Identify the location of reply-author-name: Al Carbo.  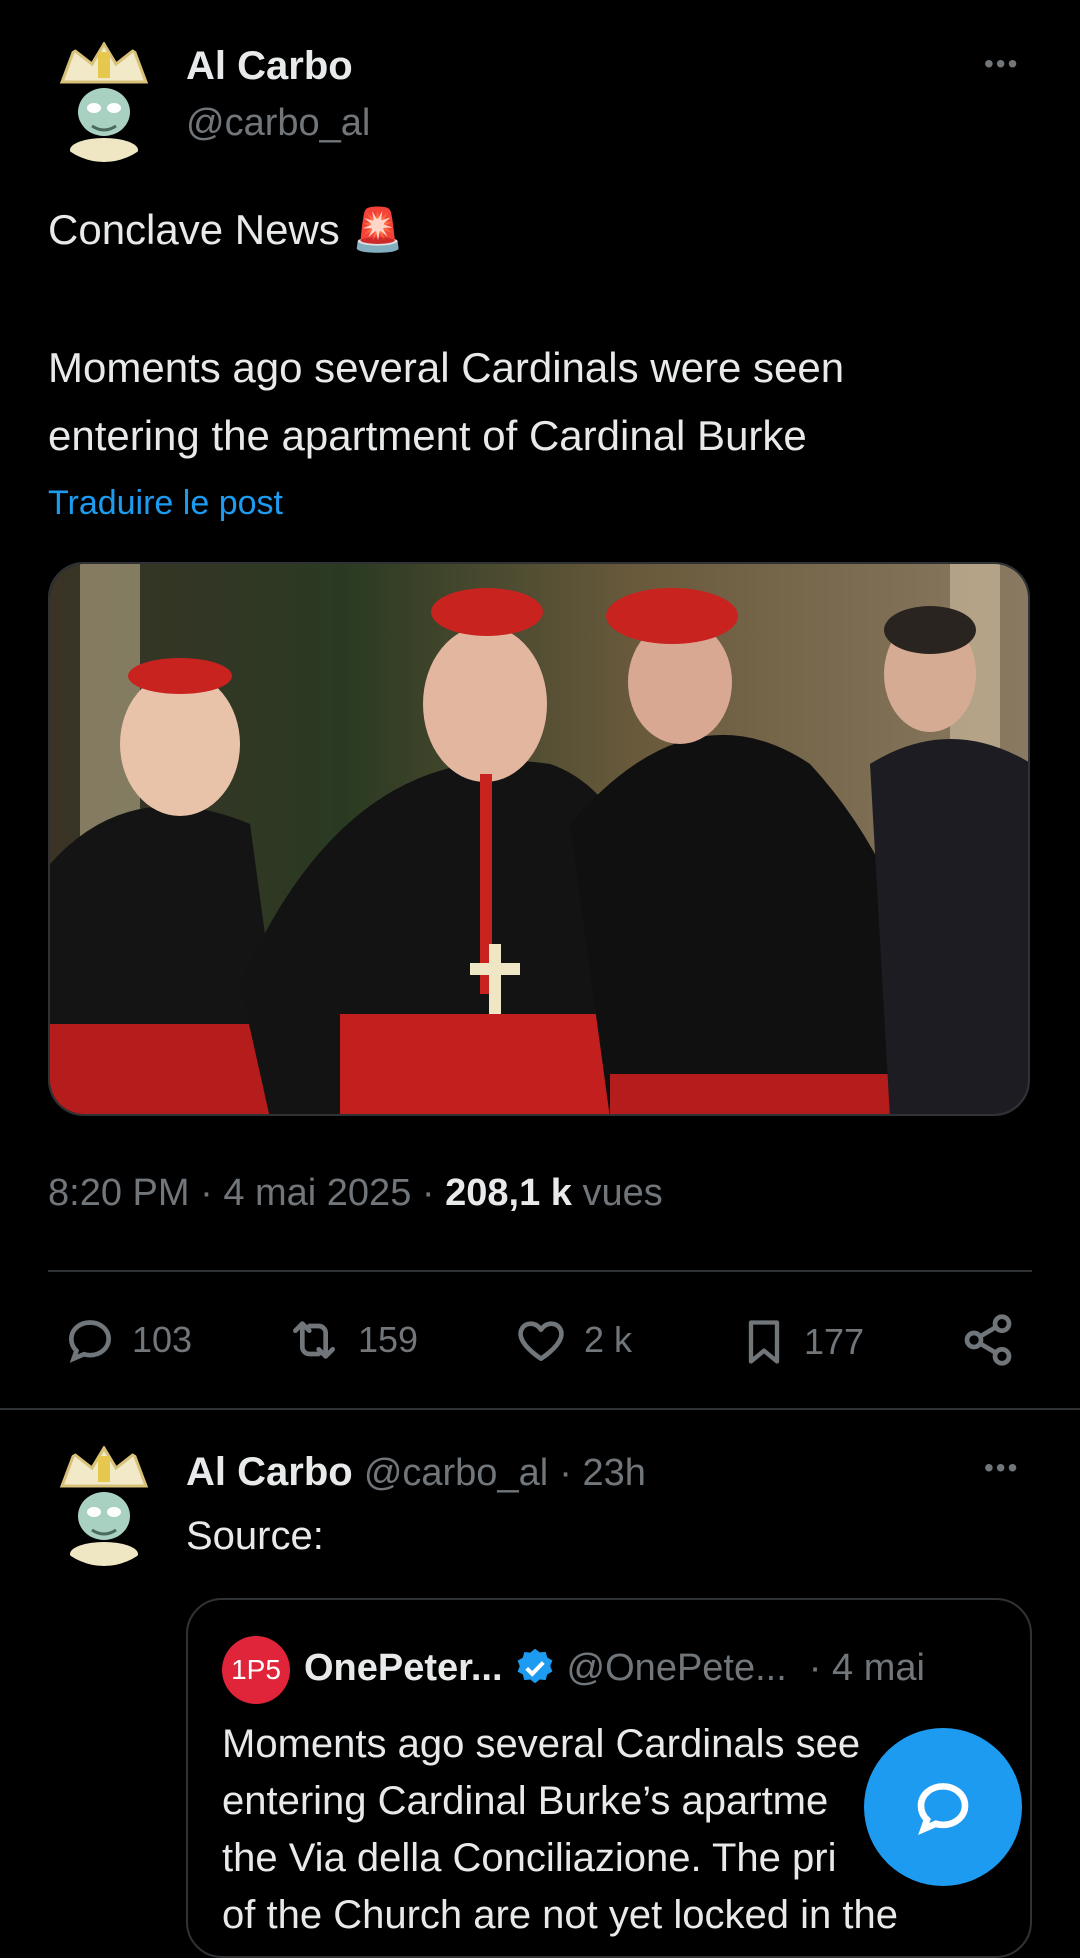
(269, 1472).